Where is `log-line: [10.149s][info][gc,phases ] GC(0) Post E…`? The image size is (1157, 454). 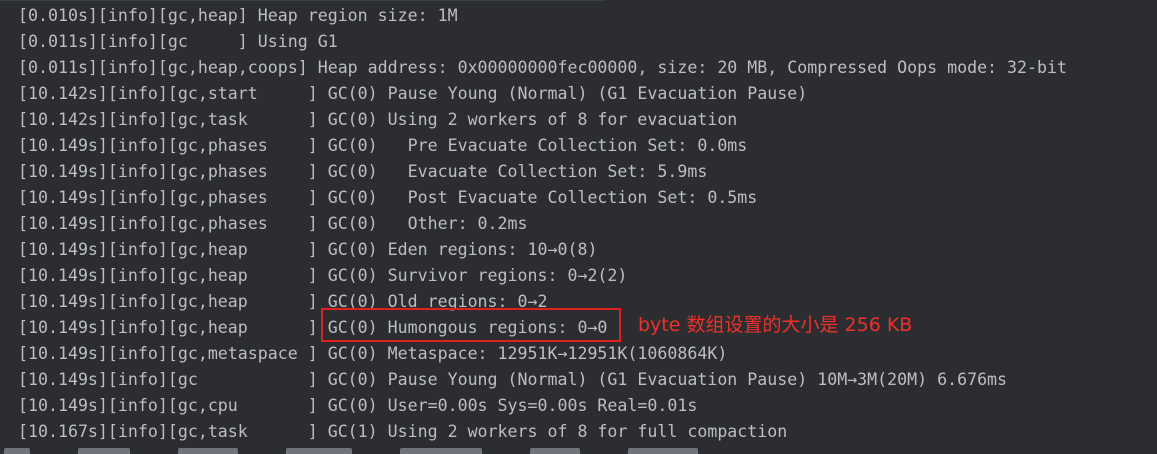
log-line: [10.149s][info][gc,phases ] GC(0) Post E… is located at coordinates (388, 197).